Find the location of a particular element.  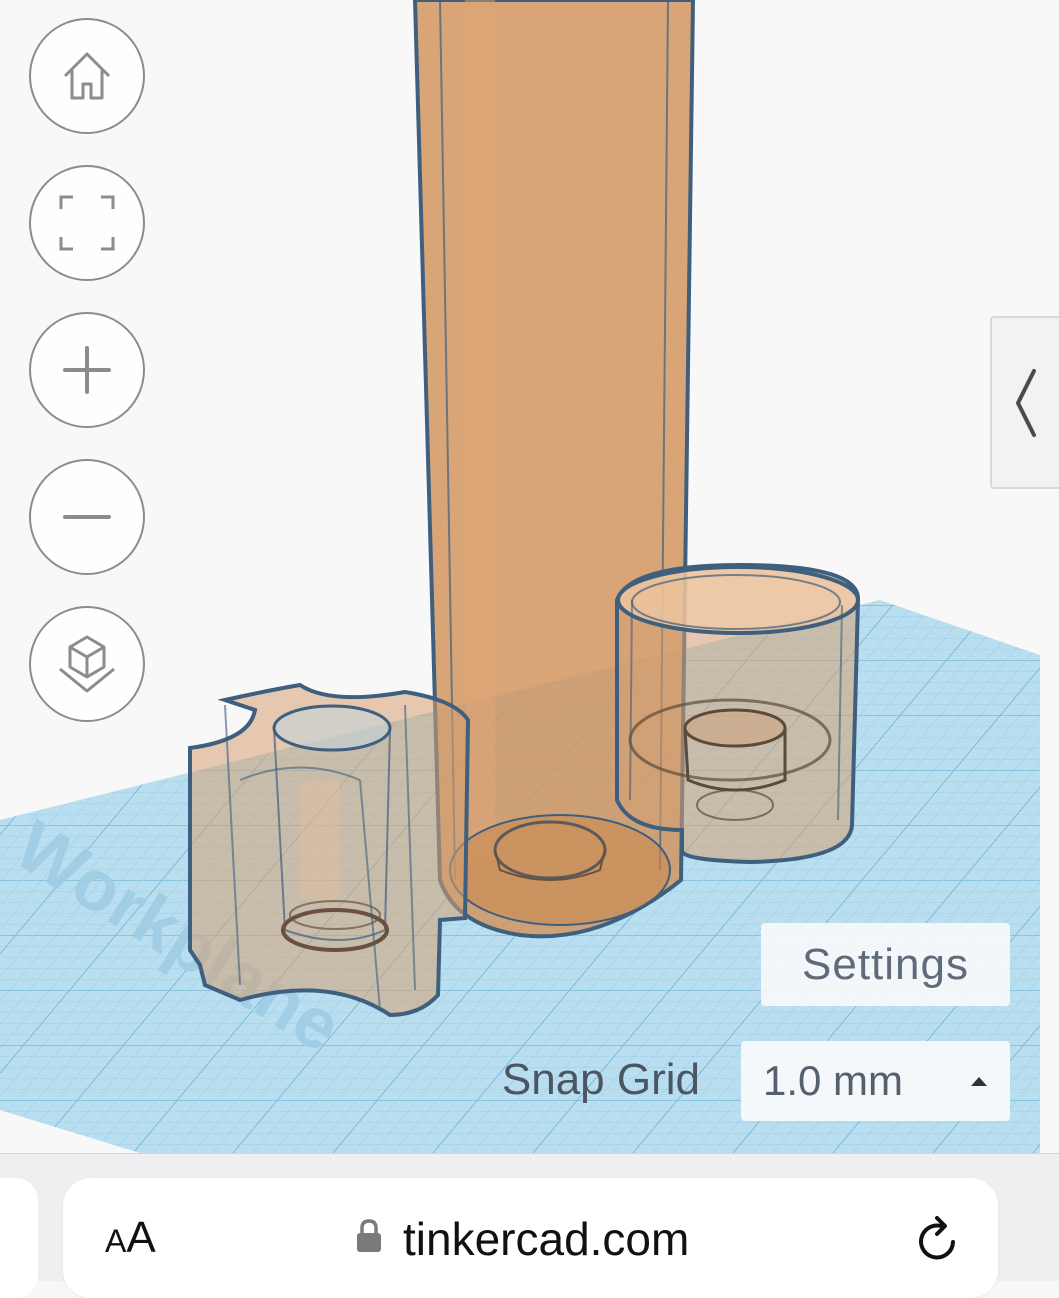

home-view-button is located at coordinates (87, 76).